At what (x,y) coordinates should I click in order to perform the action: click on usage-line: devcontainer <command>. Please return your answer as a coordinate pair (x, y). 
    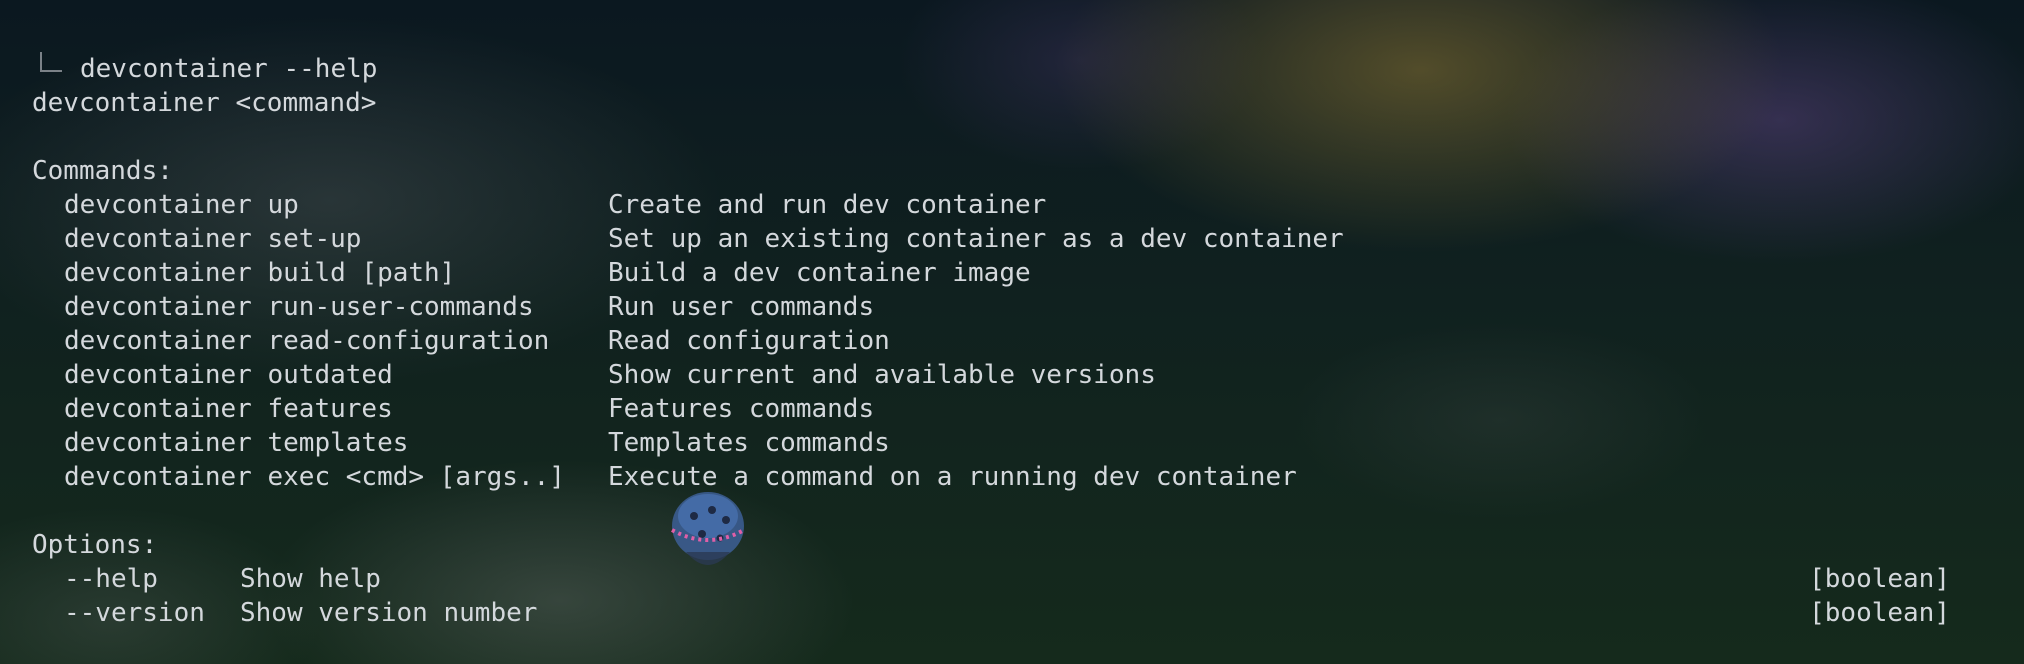
    Looking at the image, I should click on (204, 103).